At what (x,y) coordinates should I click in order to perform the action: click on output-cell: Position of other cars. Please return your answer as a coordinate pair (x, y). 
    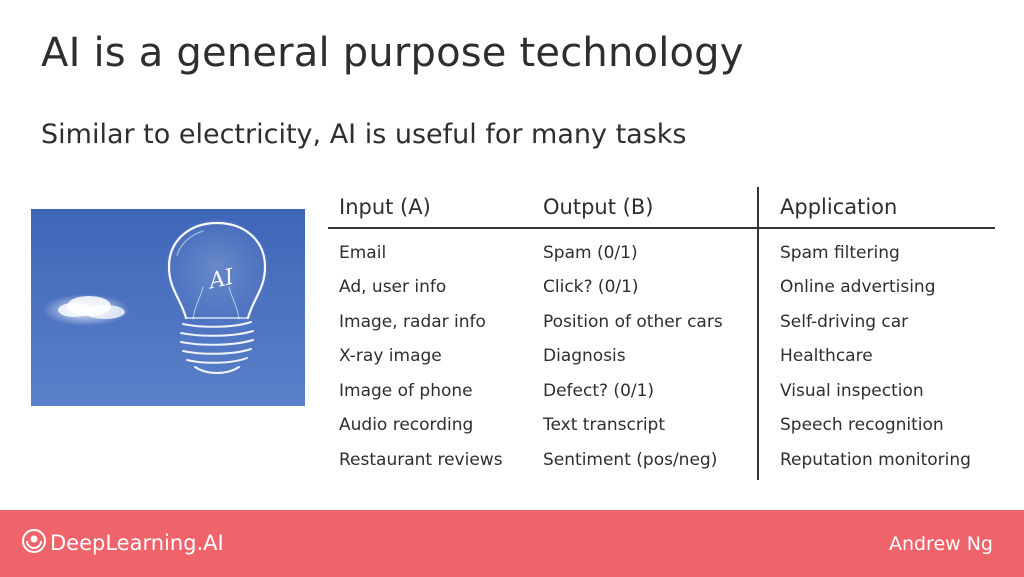
    Looking at the image, I should click on (633, 322).